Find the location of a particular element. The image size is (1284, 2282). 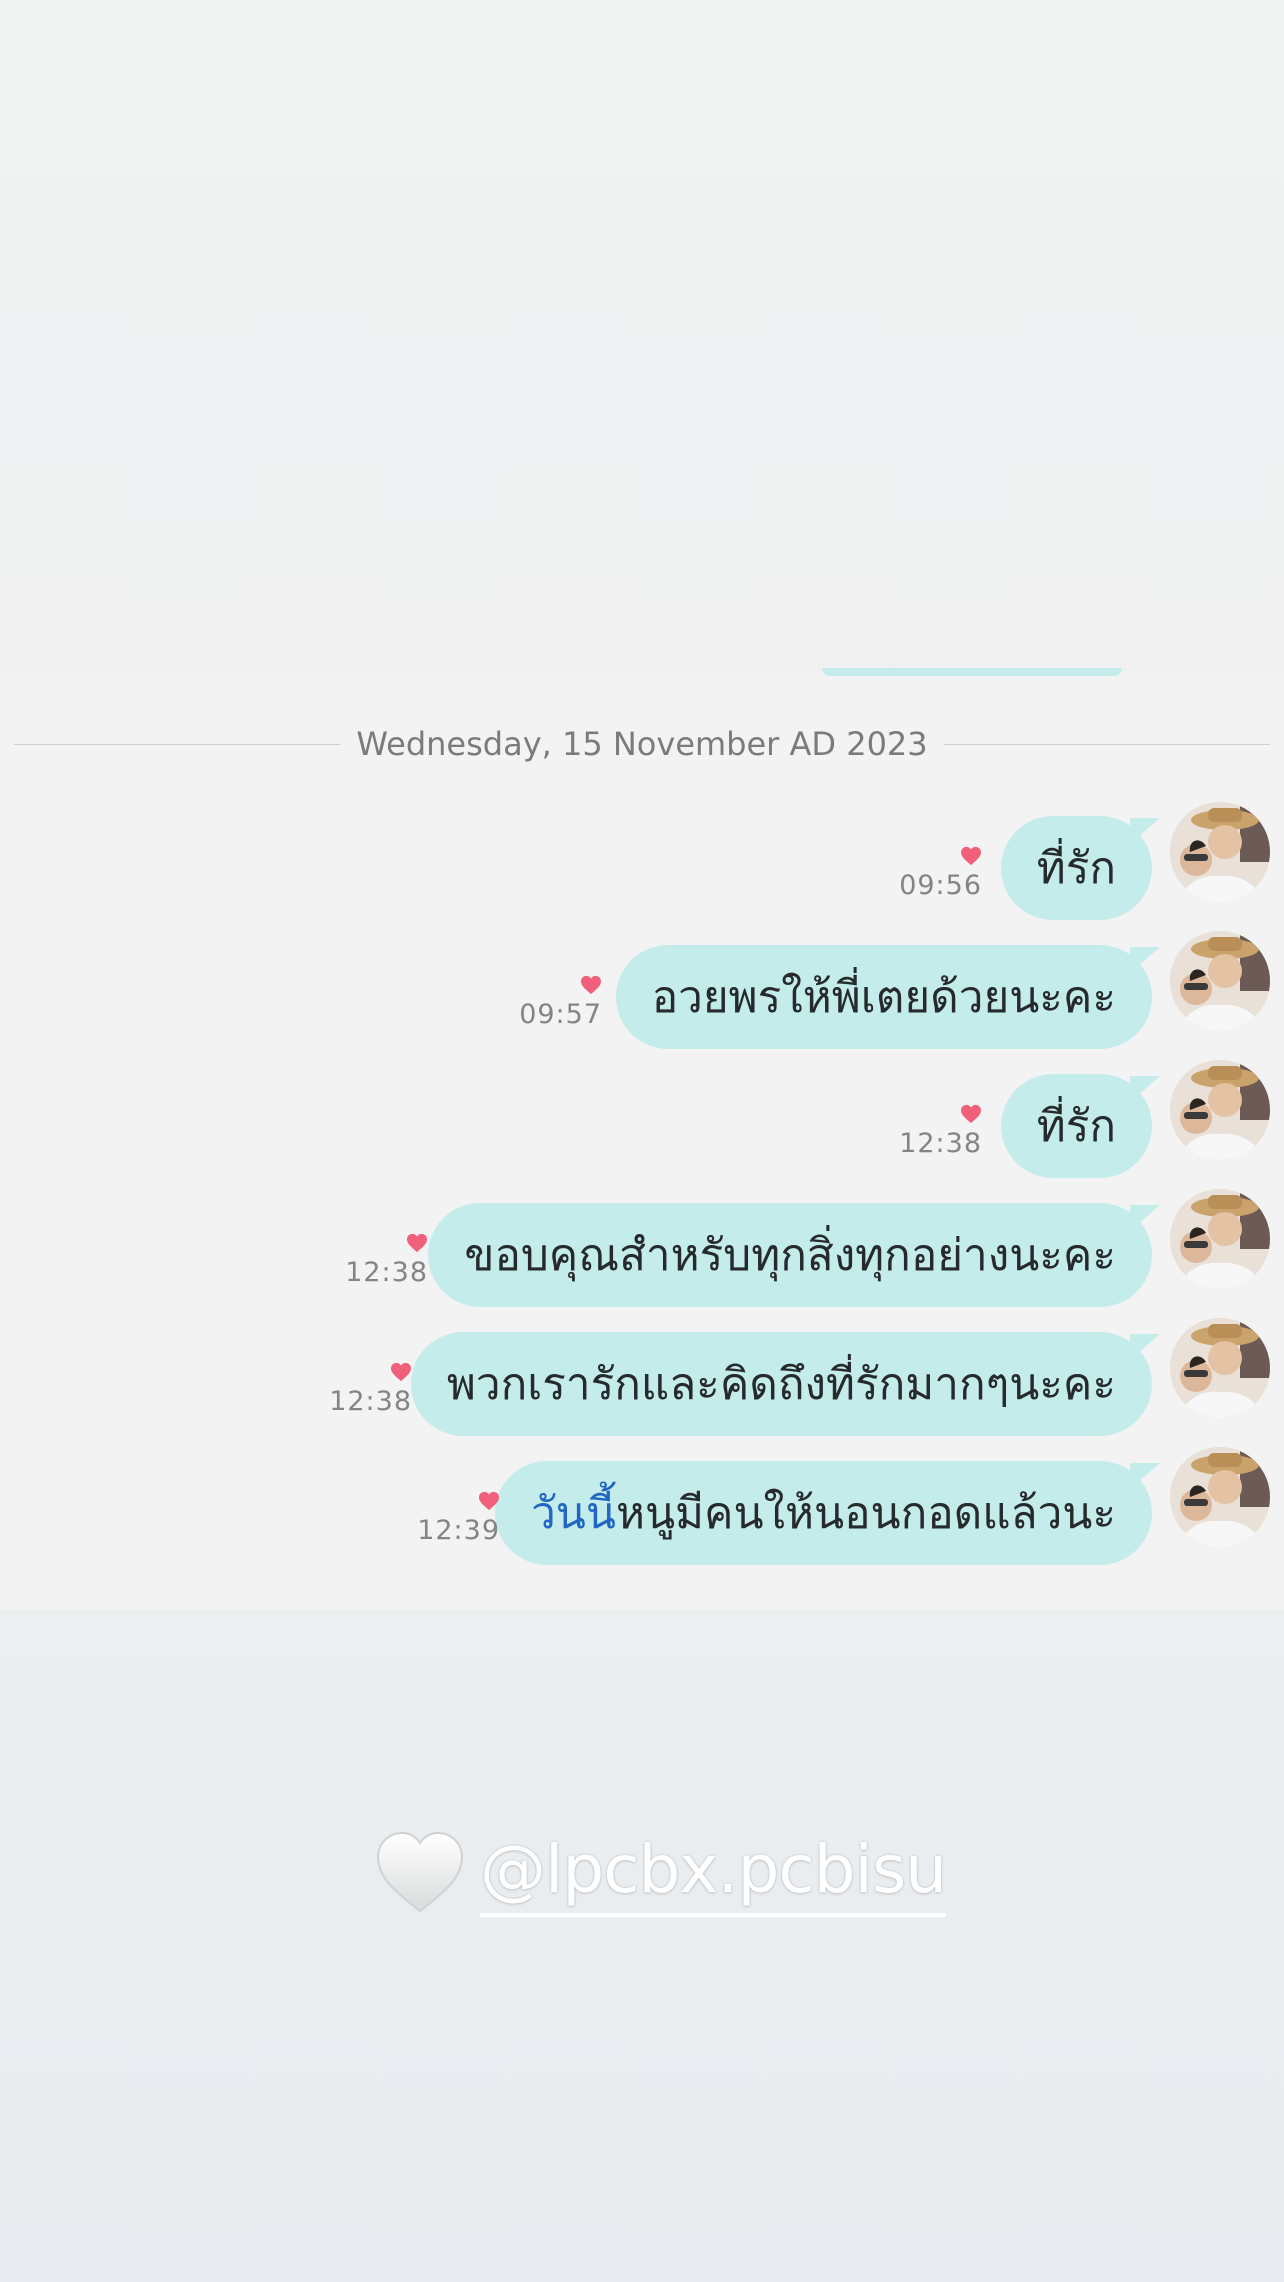

date-label: Wednesday, 15 November AD 2023 is located at coordinates (642, 744).